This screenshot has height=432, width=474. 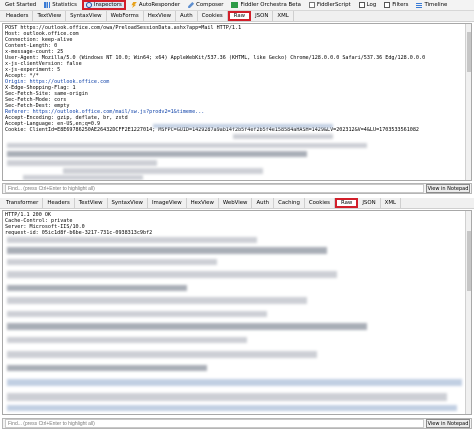 I want to click on toolbar-label: Timeline, so click(x=436, y=5).